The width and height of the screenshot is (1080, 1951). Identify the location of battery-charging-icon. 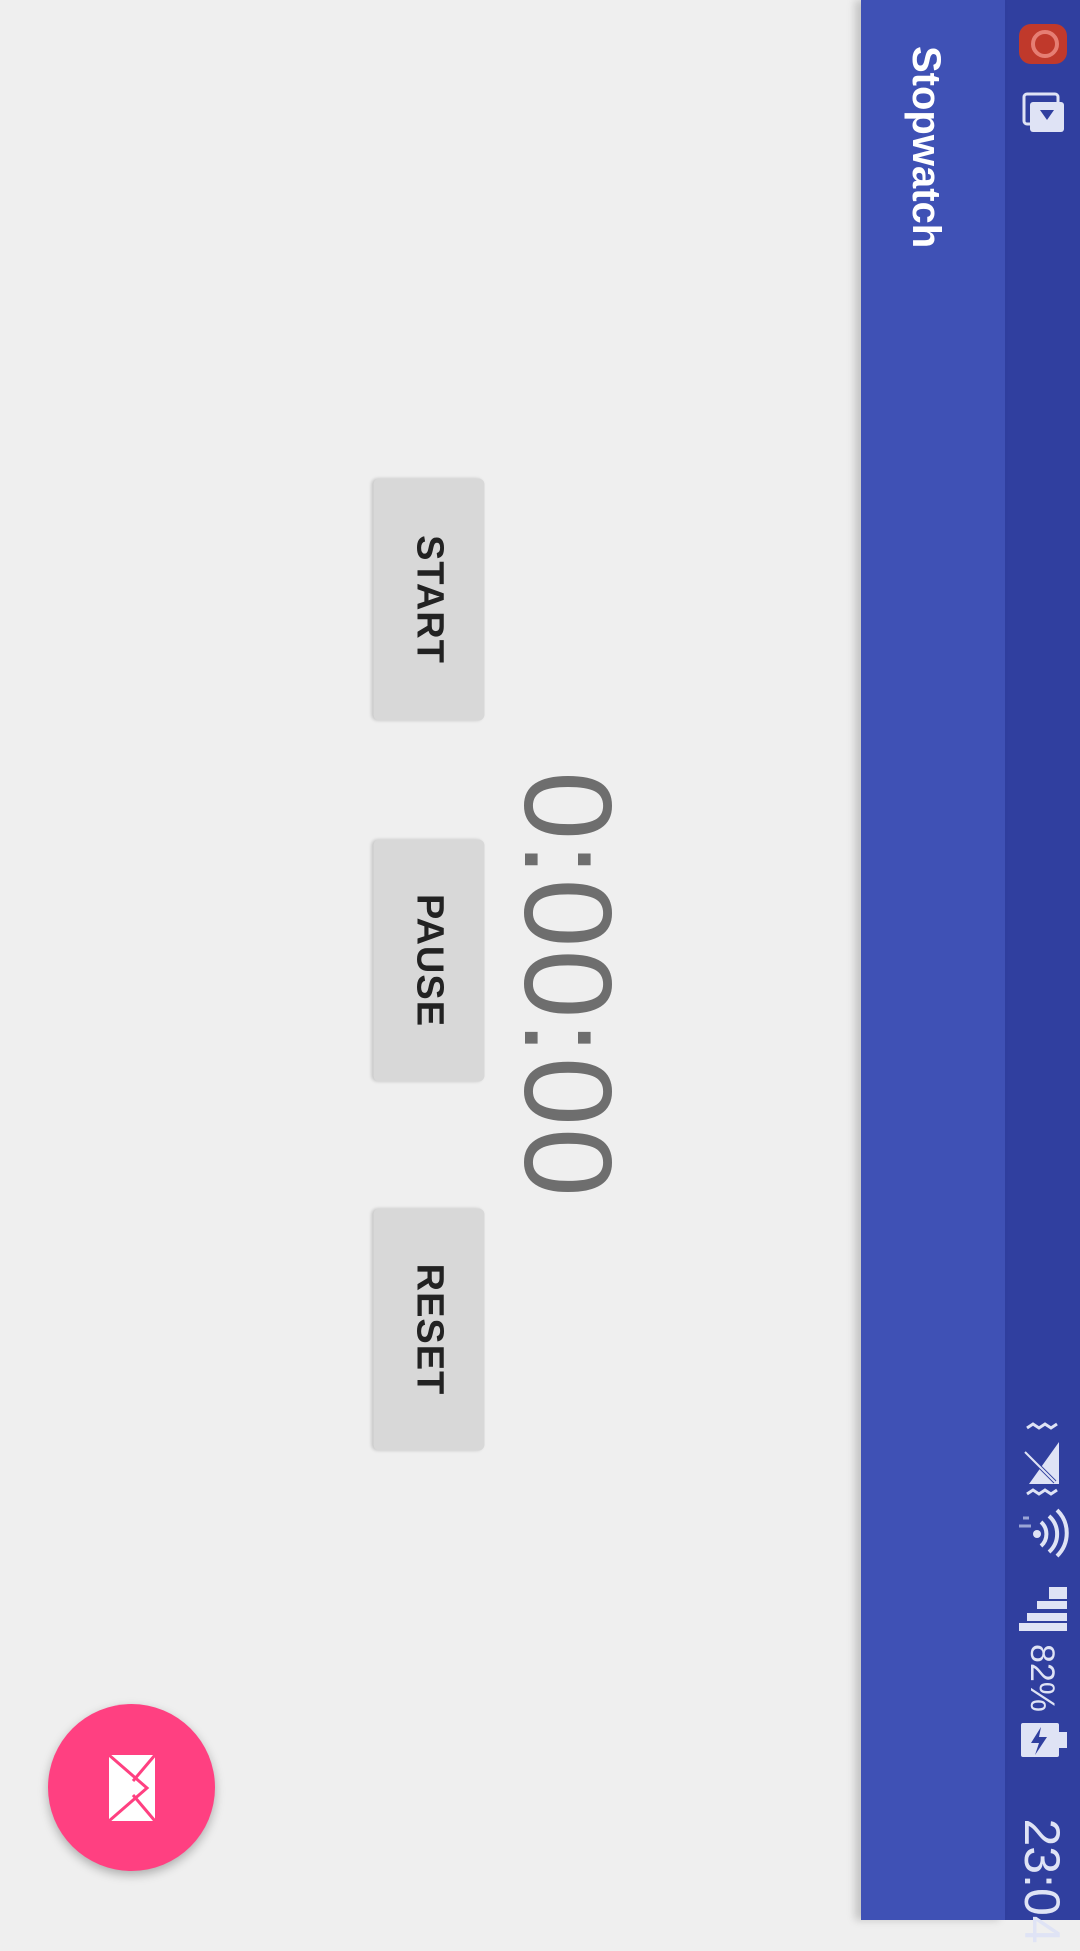
(1044, 1740).